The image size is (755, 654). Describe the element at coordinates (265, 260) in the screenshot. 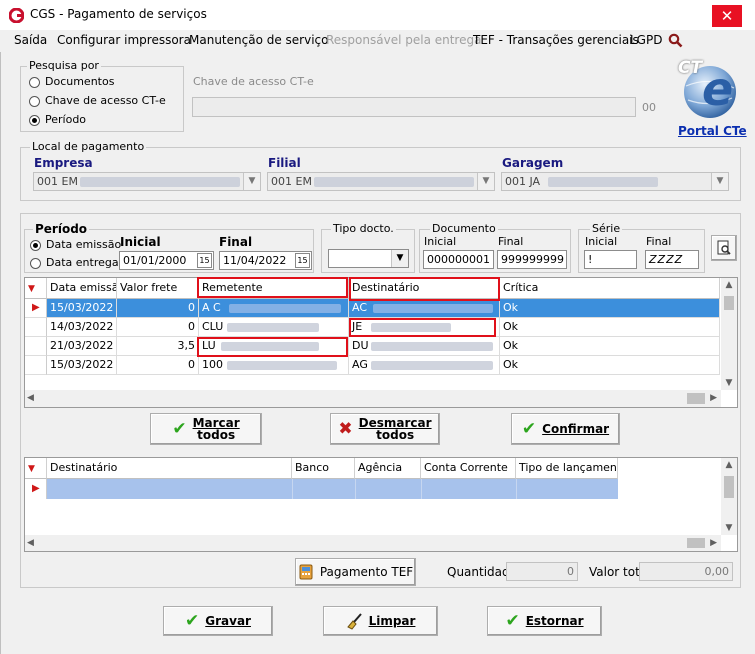

I see `data-final-input: 11/04/2022 15` at that location.